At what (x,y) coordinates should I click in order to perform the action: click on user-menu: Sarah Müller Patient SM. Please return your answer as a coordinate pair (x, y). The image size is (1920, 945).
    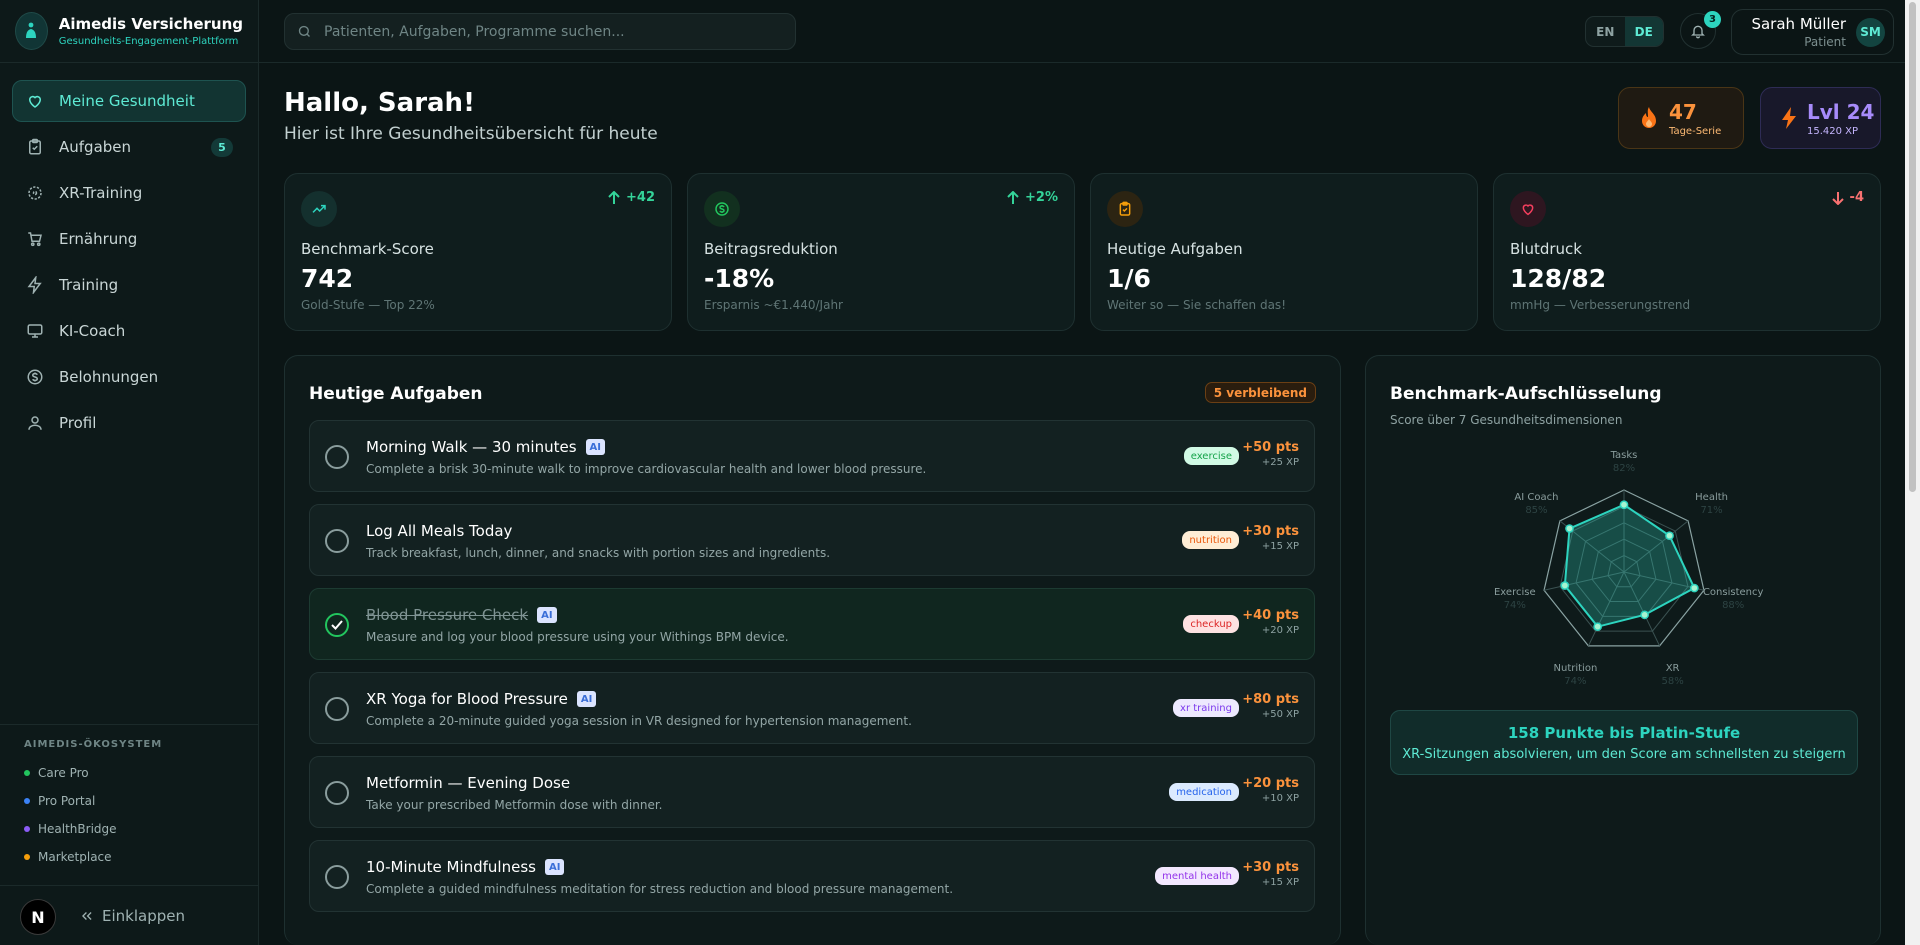
    Looking at the image, I should click on (1812, 32).